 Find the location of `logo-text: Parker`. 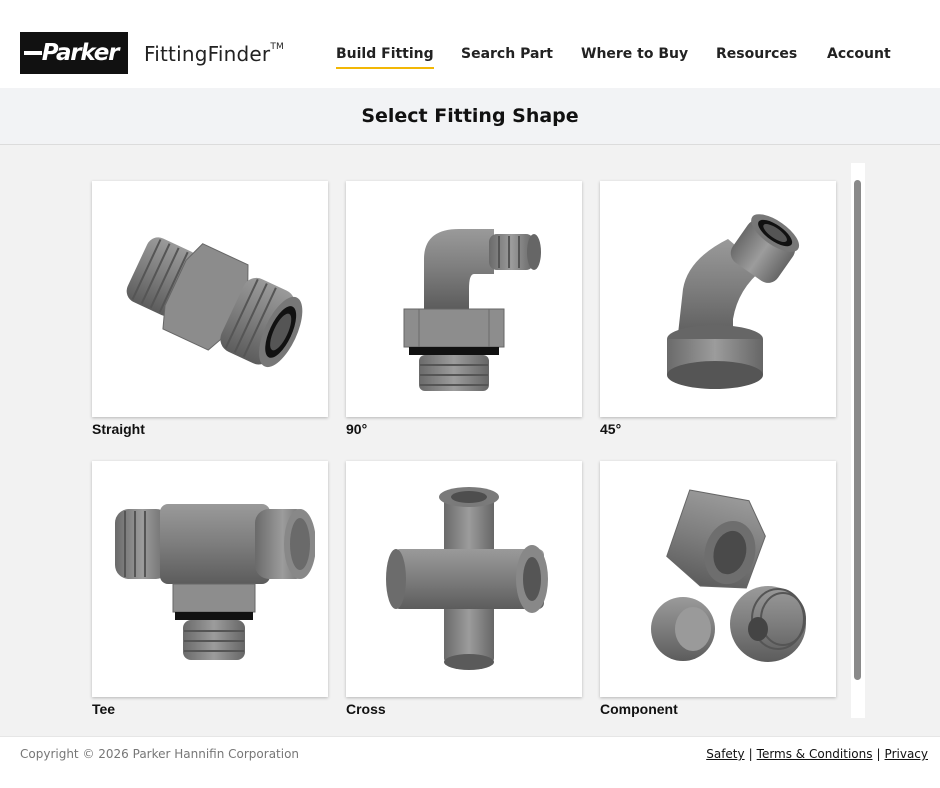

logo-text: Parker is located at coordinates (80, 53).